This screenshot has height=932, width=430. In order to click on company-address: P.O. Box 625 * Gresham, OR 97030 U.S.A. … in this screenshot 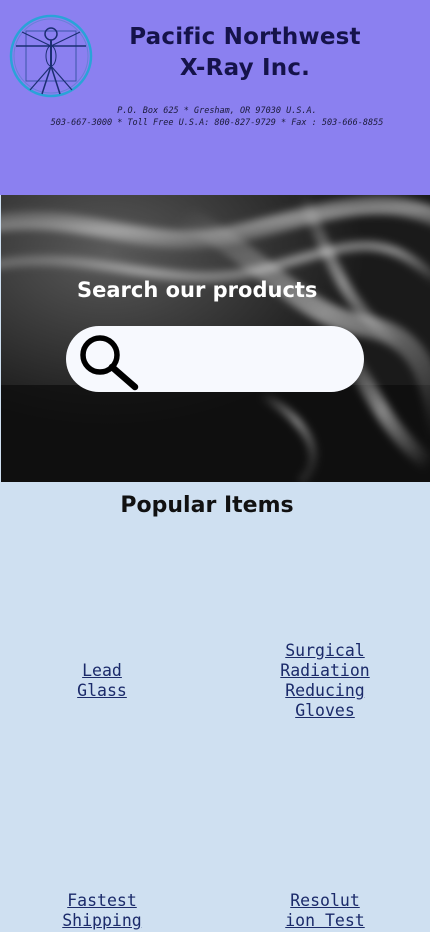, I will do `click(215, 117)`.